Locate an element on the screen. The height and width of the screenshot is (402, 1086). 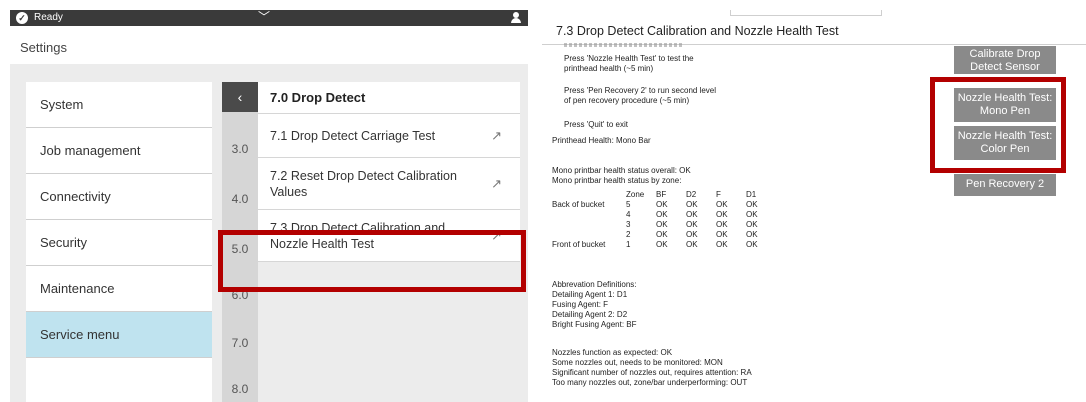
menu-item-label: 7.2 Reset Drop Detect Calibration Values is located at coordinates (363, 183).